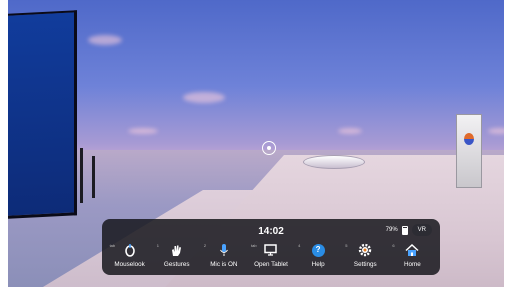 The image size is (508, 287). I want to click on mouselook-label: Mouselook, so click(129, 264).